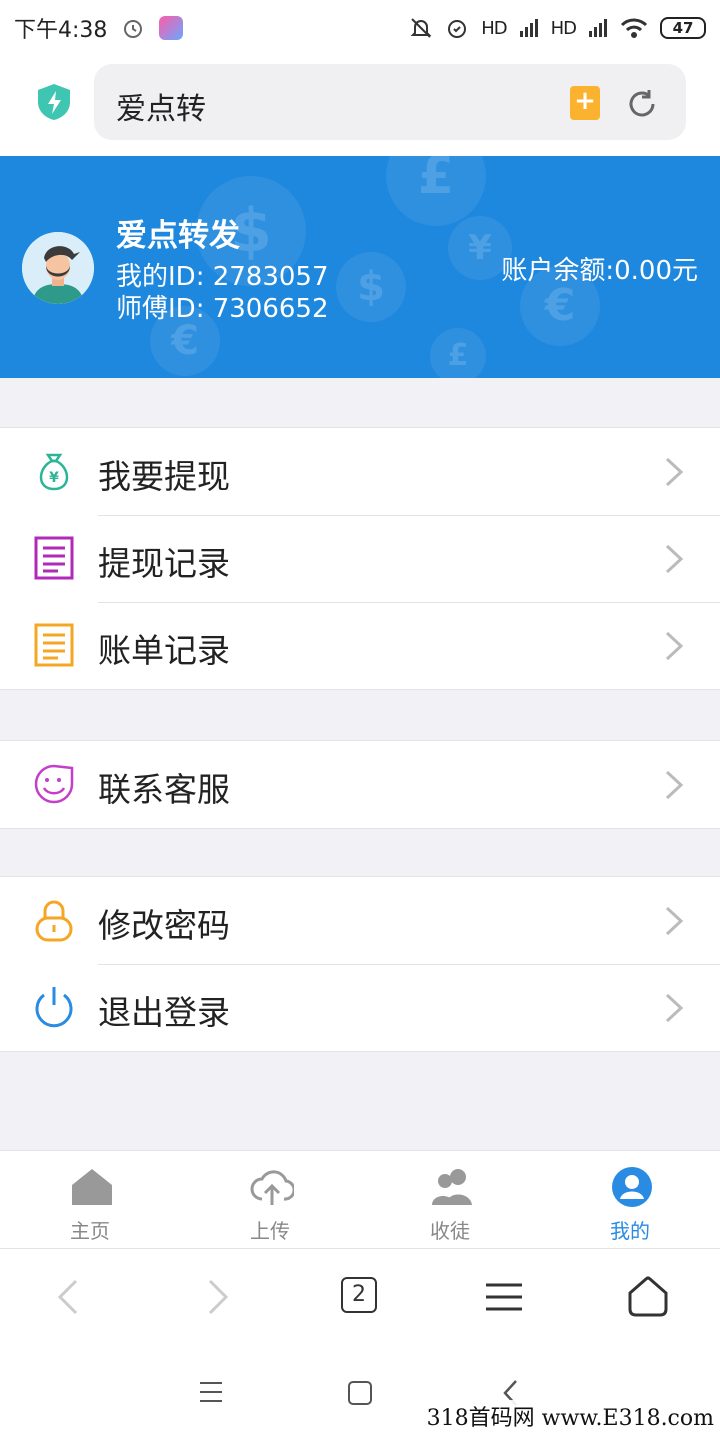 The width and height of the screenshot is (720, 1440). Describe the element at coordinates (216, 1297) in the screenshot. I see `forward-arrow-icon` at that location.